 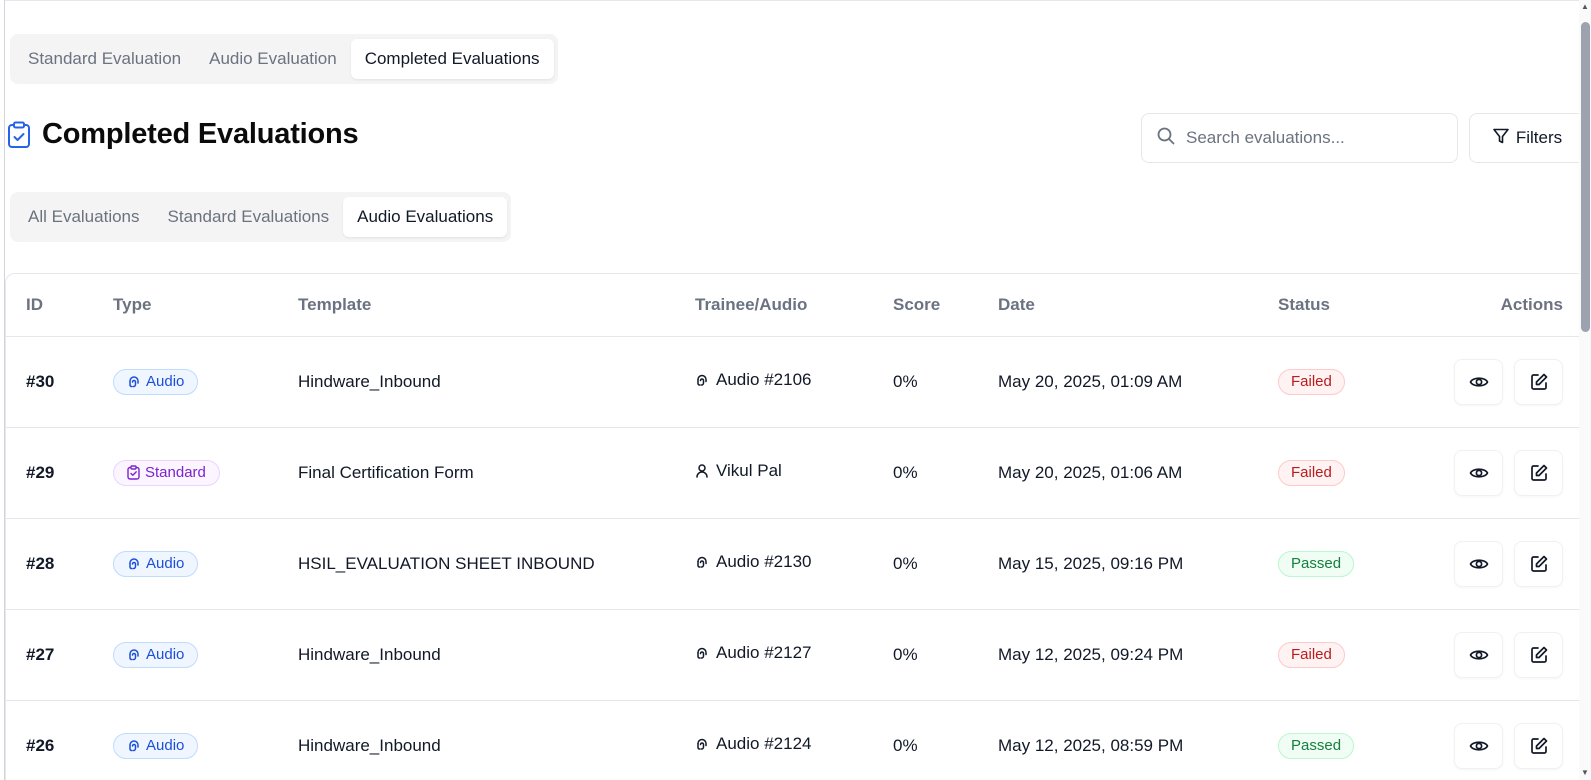 I want to click on trainee-label: Audio #2106, so click(x=764, y=379).